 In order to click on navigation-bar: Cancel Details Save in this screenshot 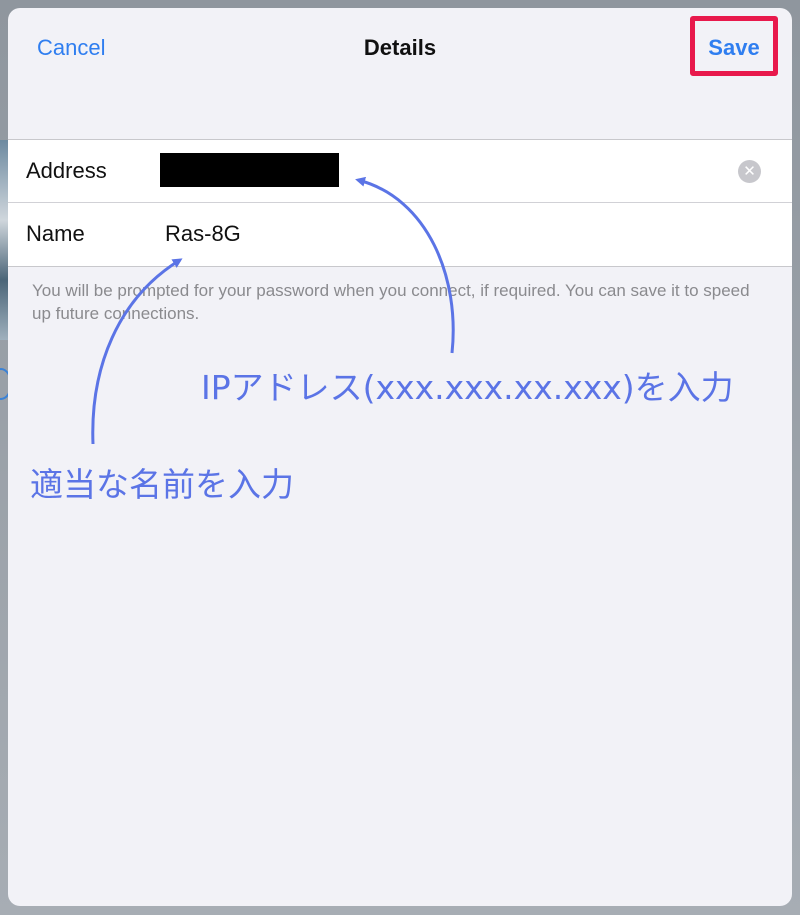, I will do `click(400, 48)`.